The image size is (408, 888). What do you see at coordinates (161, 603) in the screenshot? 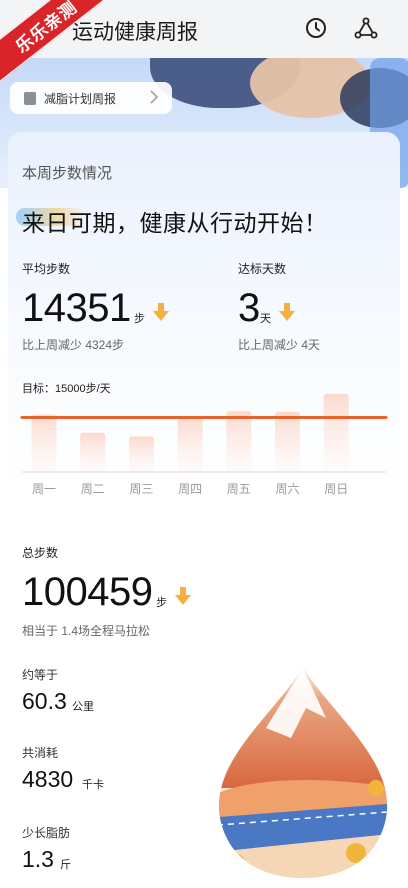
I see `total-steps-unit: 步` at bounding box center [161, 603].